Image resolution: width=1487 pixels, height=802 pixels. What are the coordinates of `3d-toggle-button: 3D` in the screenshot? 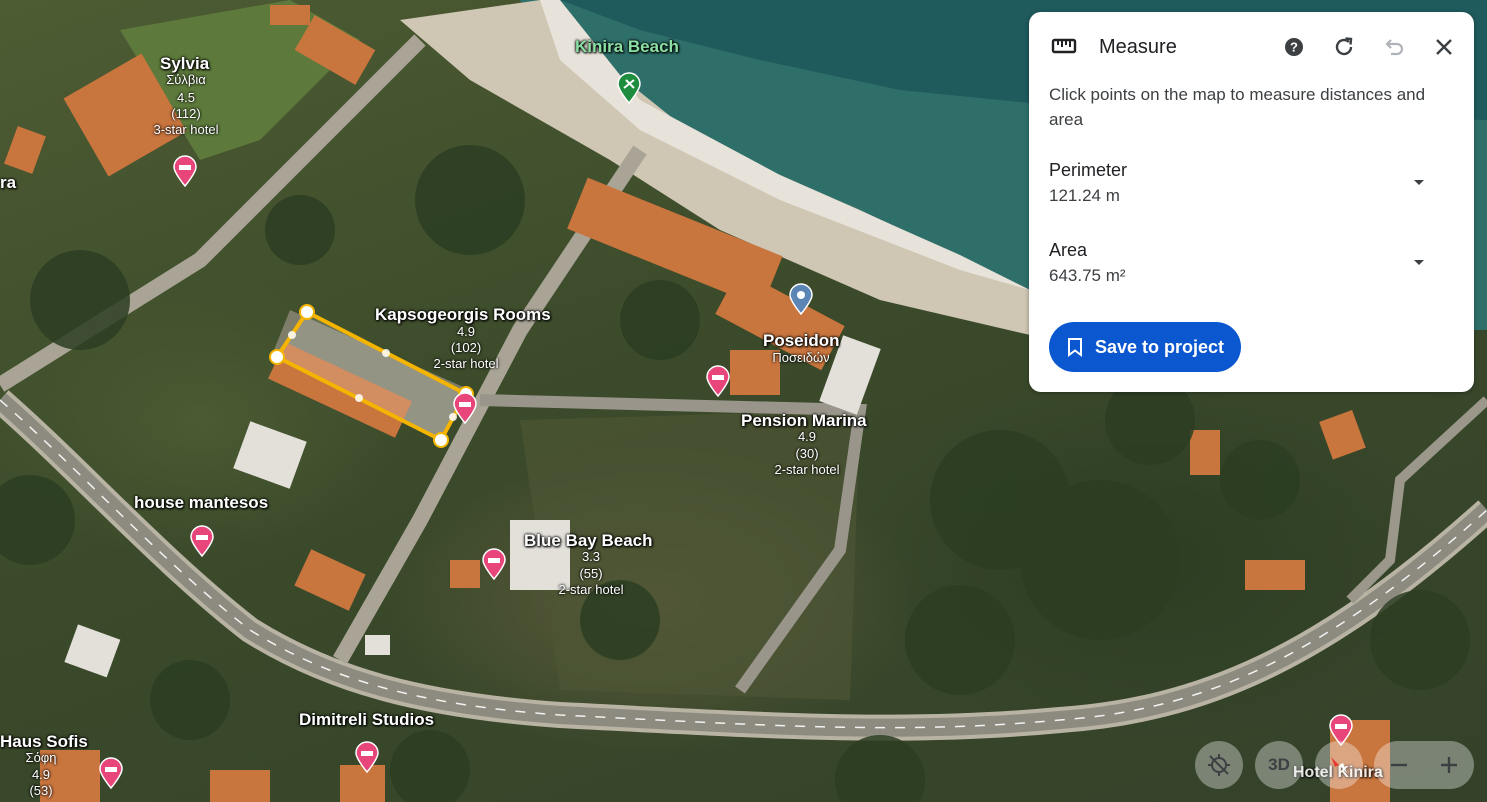 It's located at (1279, 765).